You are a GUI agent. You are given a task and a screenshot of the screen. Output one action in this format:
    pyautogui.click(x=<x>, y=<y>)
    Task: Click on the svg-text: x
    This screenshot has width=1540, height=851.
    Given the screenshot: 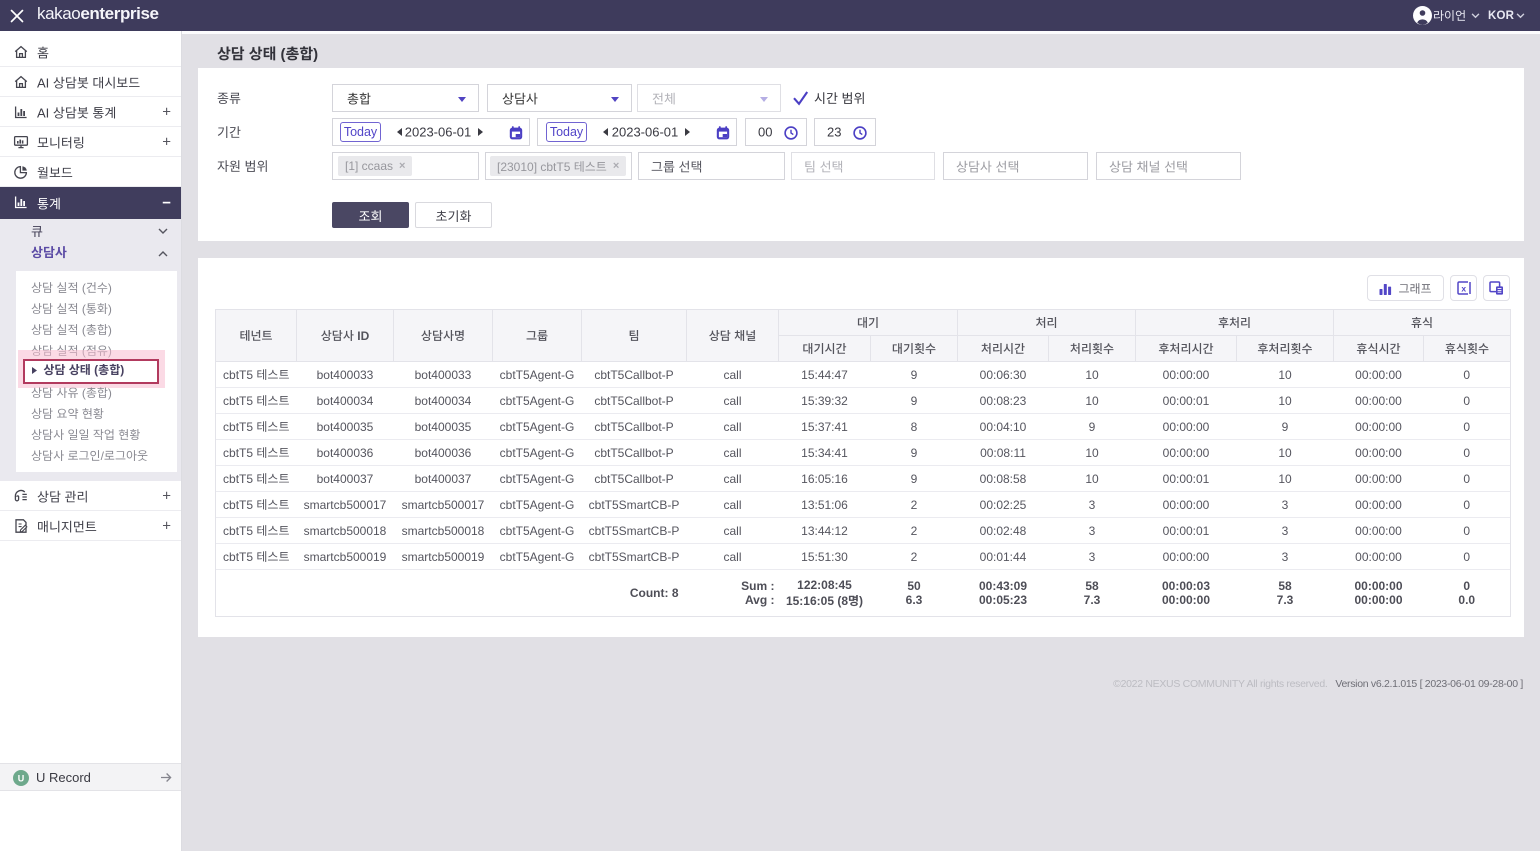 What is the action you would take?
    pyautogui.click(x=1463, y=288)
    